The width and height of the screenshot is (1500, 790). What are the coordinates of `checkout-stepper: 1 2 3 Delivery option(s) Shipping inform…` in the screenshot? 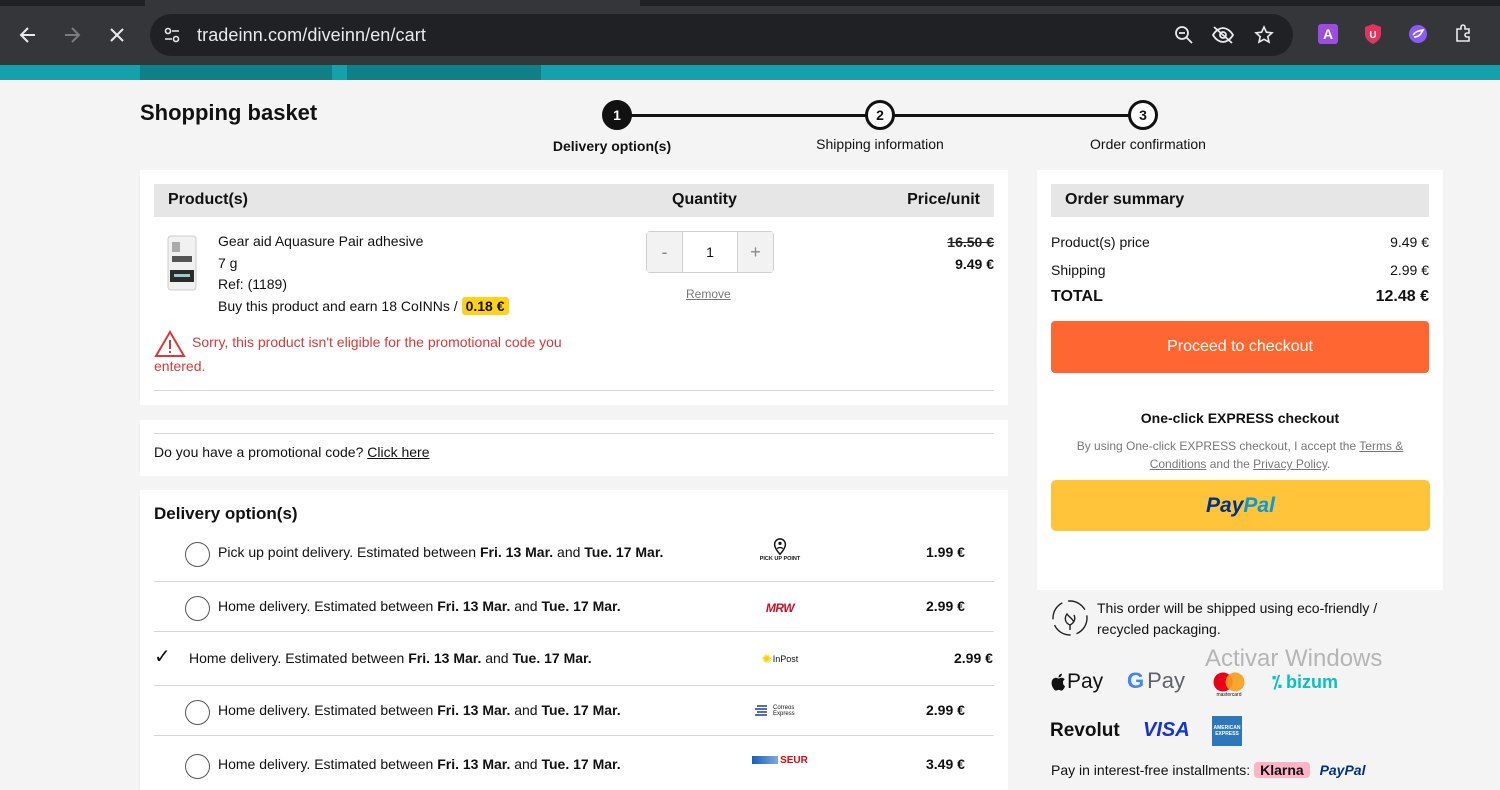 It's located at (890, 130).